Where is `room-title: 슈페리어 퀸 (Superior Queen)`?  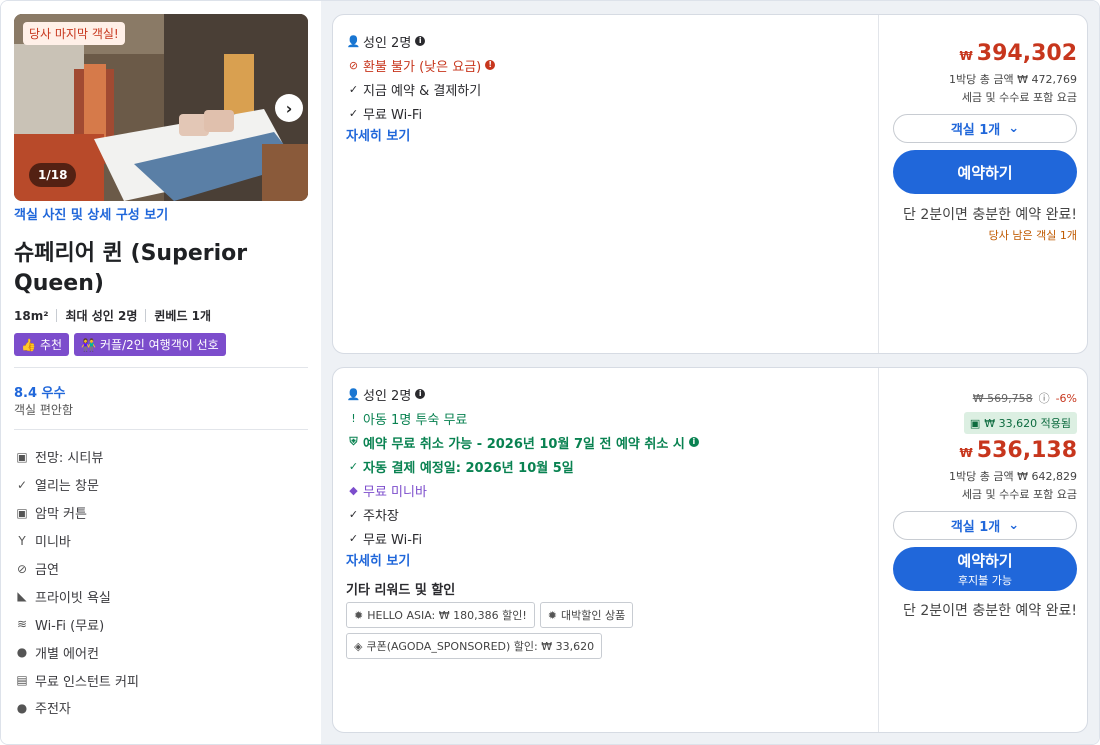 room-title: 슈페리어 퀸 (Superior Queen) is located at coordinates (131, 268).